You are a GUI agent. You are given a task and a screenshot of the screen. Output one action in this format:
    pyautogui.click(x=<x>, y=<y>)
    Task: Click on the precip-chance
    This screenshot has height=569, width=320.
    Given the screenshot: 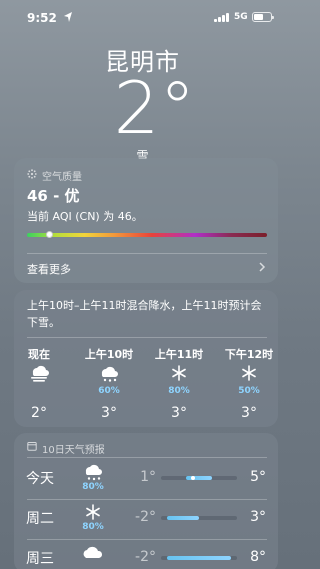 What is the action you would take?
    pyautogui.click(x=39, y=391)
    